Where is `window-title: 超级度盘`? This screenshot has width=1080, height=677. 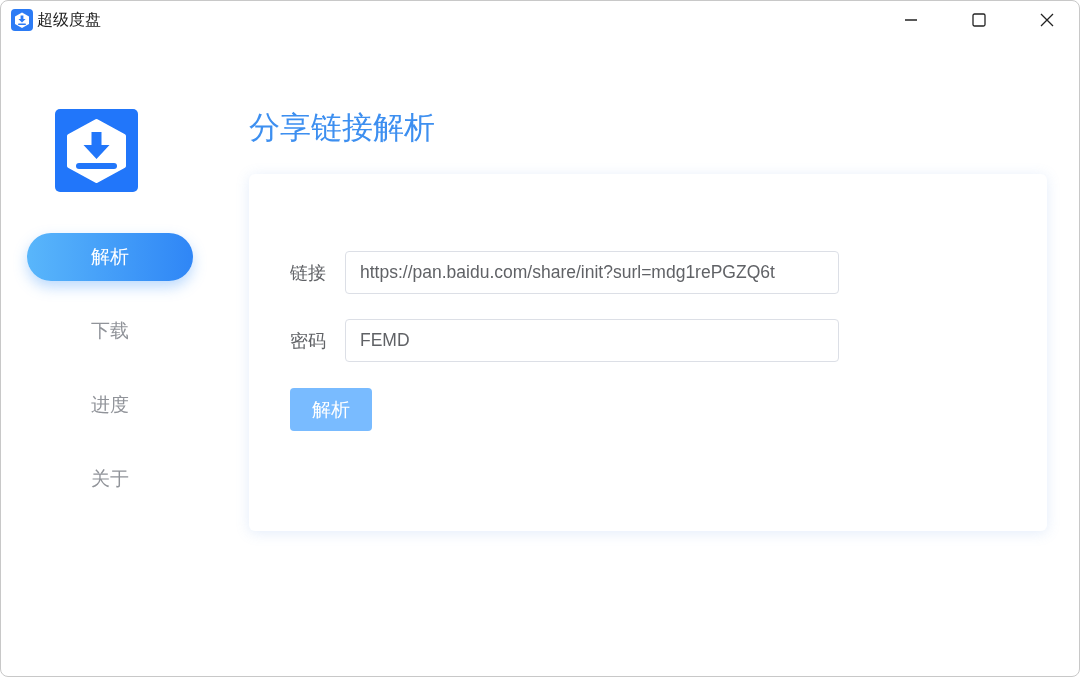 window-title: 超级度盘 is located at coordinates (69, 20).